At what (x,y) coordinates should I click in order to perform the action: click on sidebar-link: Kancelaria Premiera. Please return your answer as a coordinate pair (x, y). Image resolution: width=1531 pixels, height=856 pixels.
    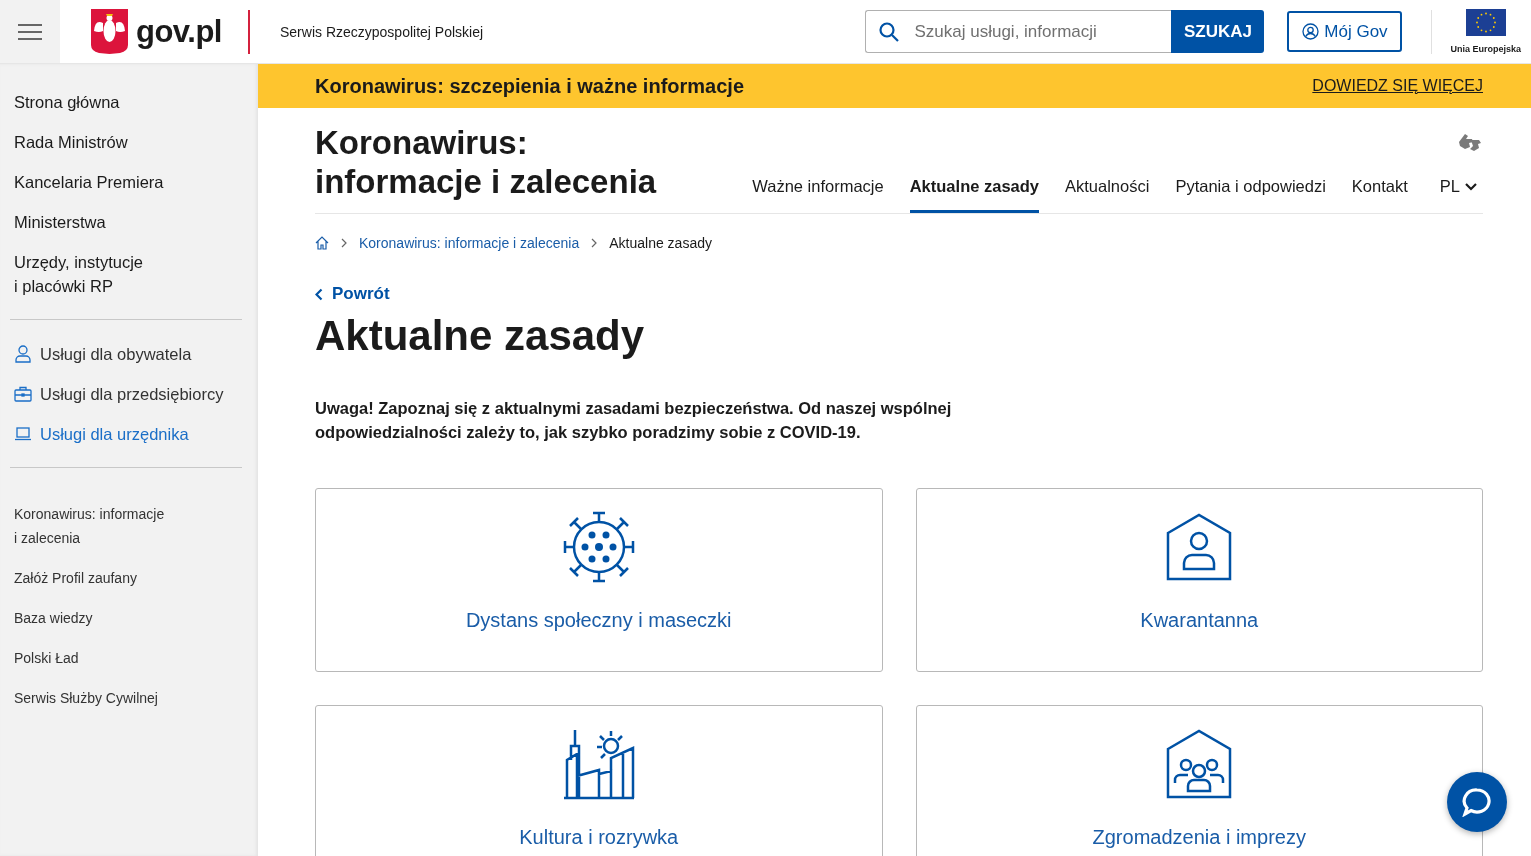
    Looking at the image, I should click on (89, 182).